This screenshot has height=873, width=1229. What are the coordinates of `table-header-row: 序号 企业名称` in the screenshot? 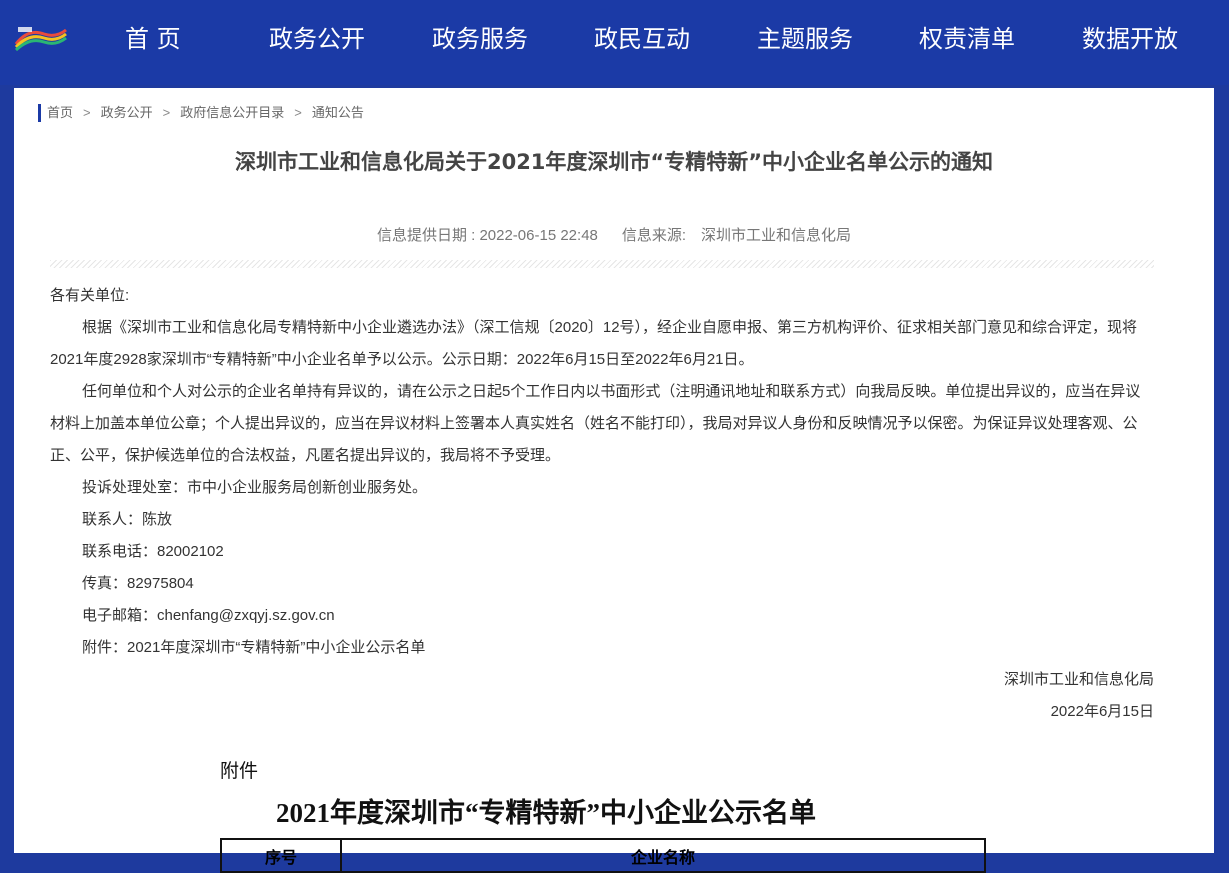 It's located at (603, 855).